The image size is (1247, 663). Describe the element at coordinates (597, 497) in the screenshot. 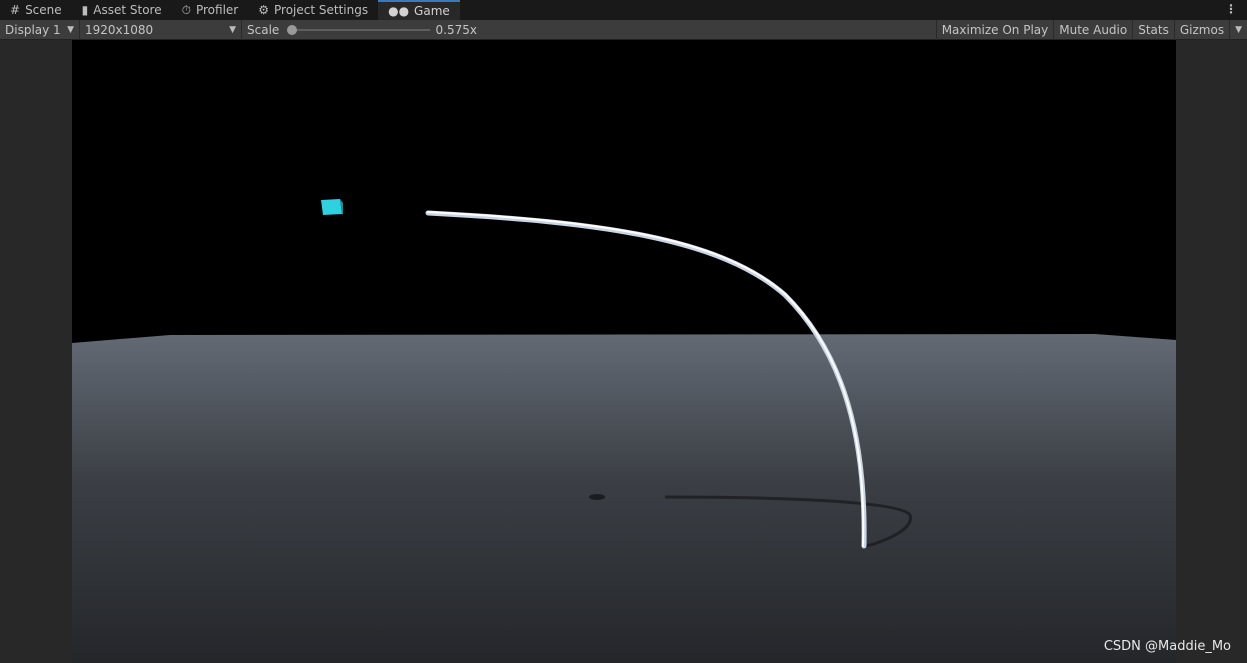

I see `cube-shadow` at that location.